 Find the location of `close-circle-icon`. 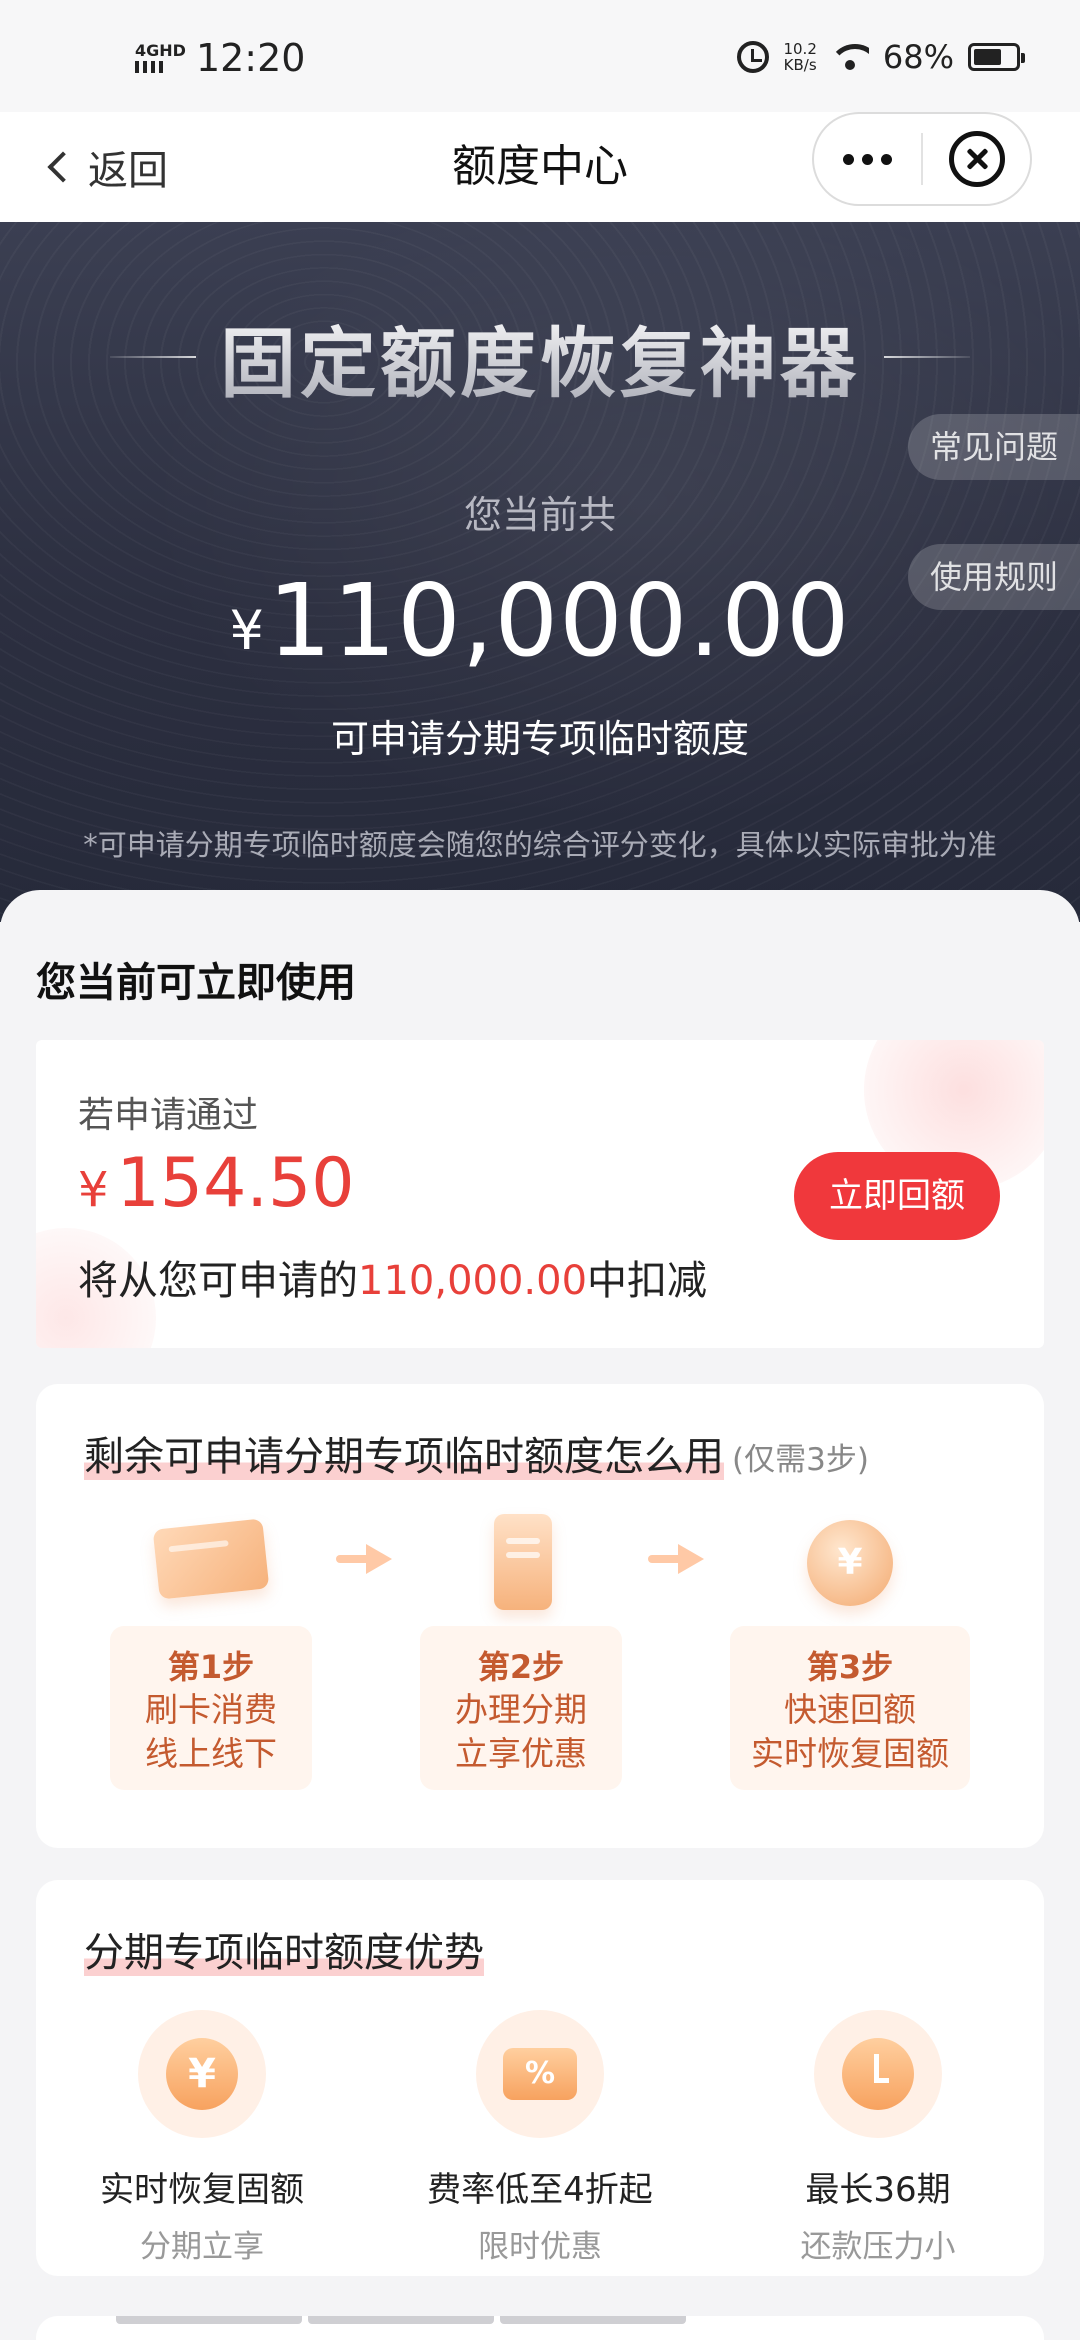

close-circle-icon is located at coordinates (976, 159).